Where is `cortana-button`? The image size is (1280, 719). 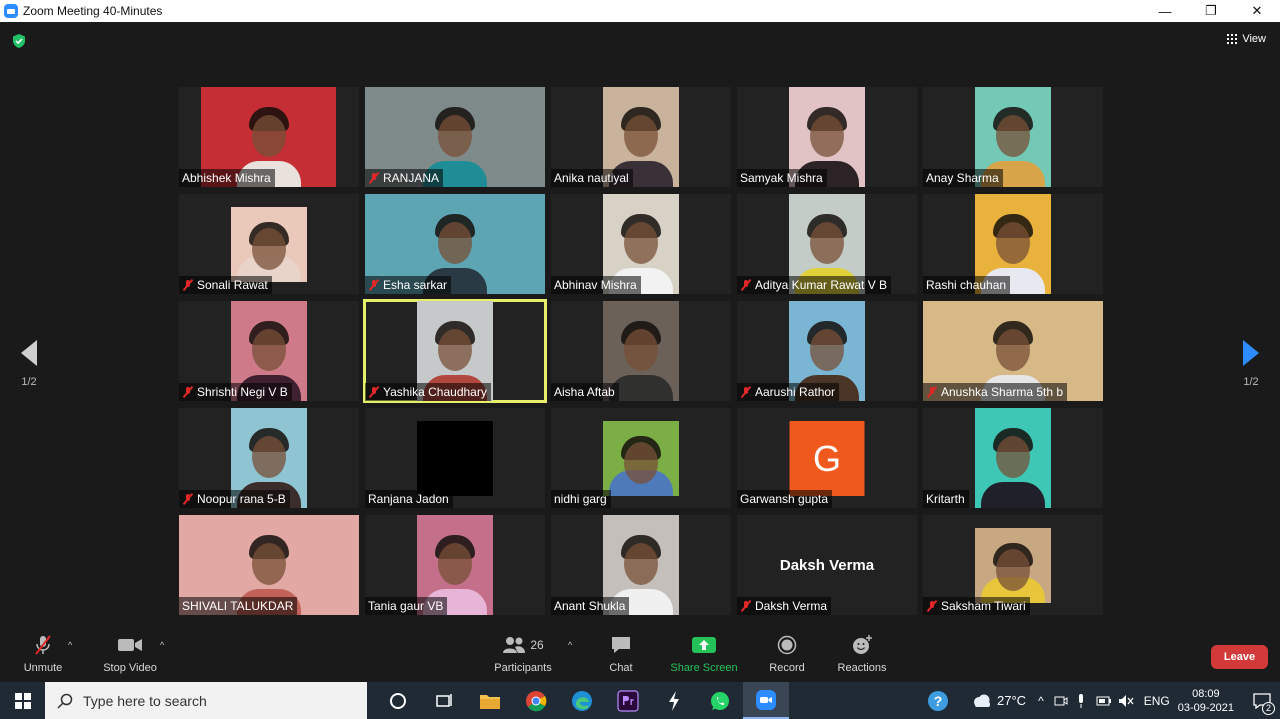
cortana-button is located at coordinates (398, 700).